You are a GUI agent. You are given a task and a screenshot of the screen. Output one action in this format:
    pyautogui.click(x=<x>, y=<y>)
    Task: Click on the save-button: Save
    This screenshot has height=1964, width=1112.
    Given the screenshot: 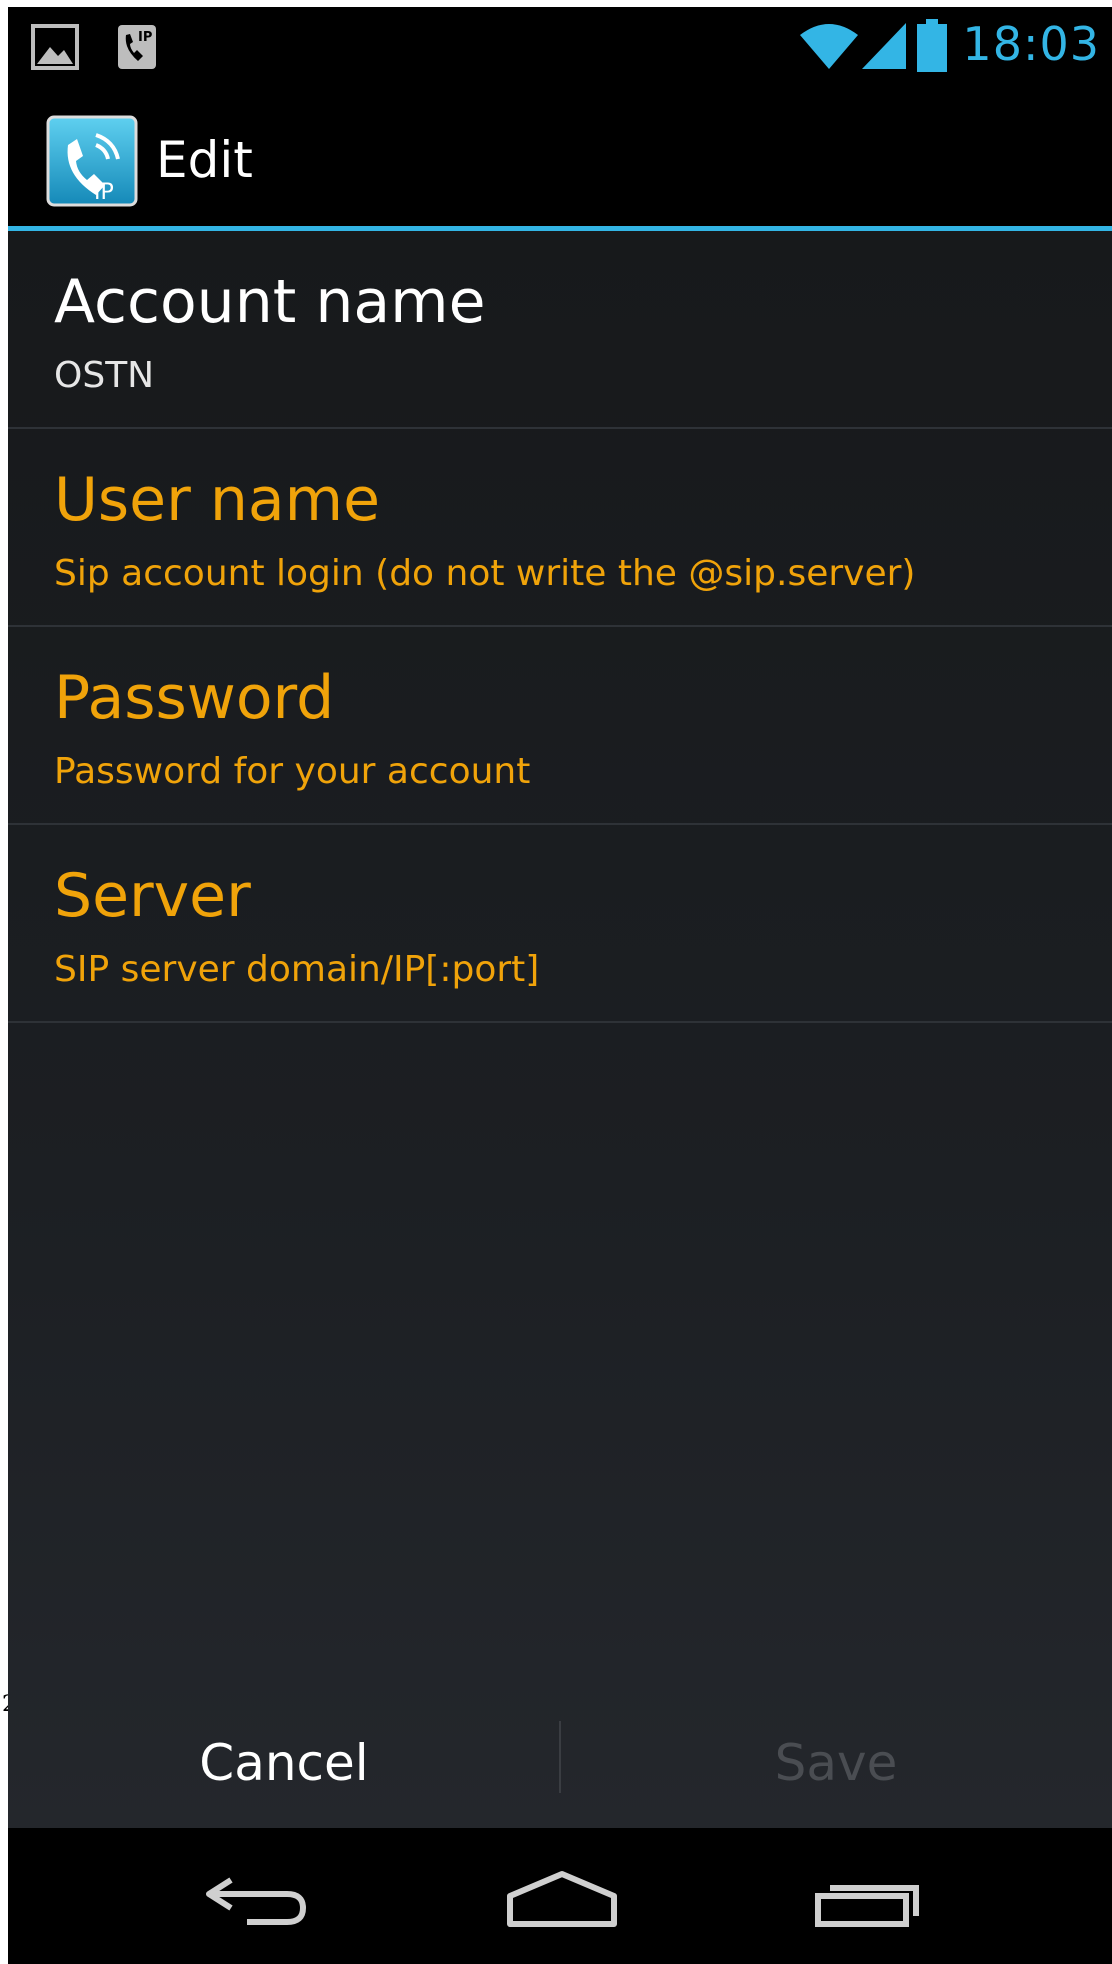 What is the action you would take?
    pyautogui.click(x=836, y=1762)
    